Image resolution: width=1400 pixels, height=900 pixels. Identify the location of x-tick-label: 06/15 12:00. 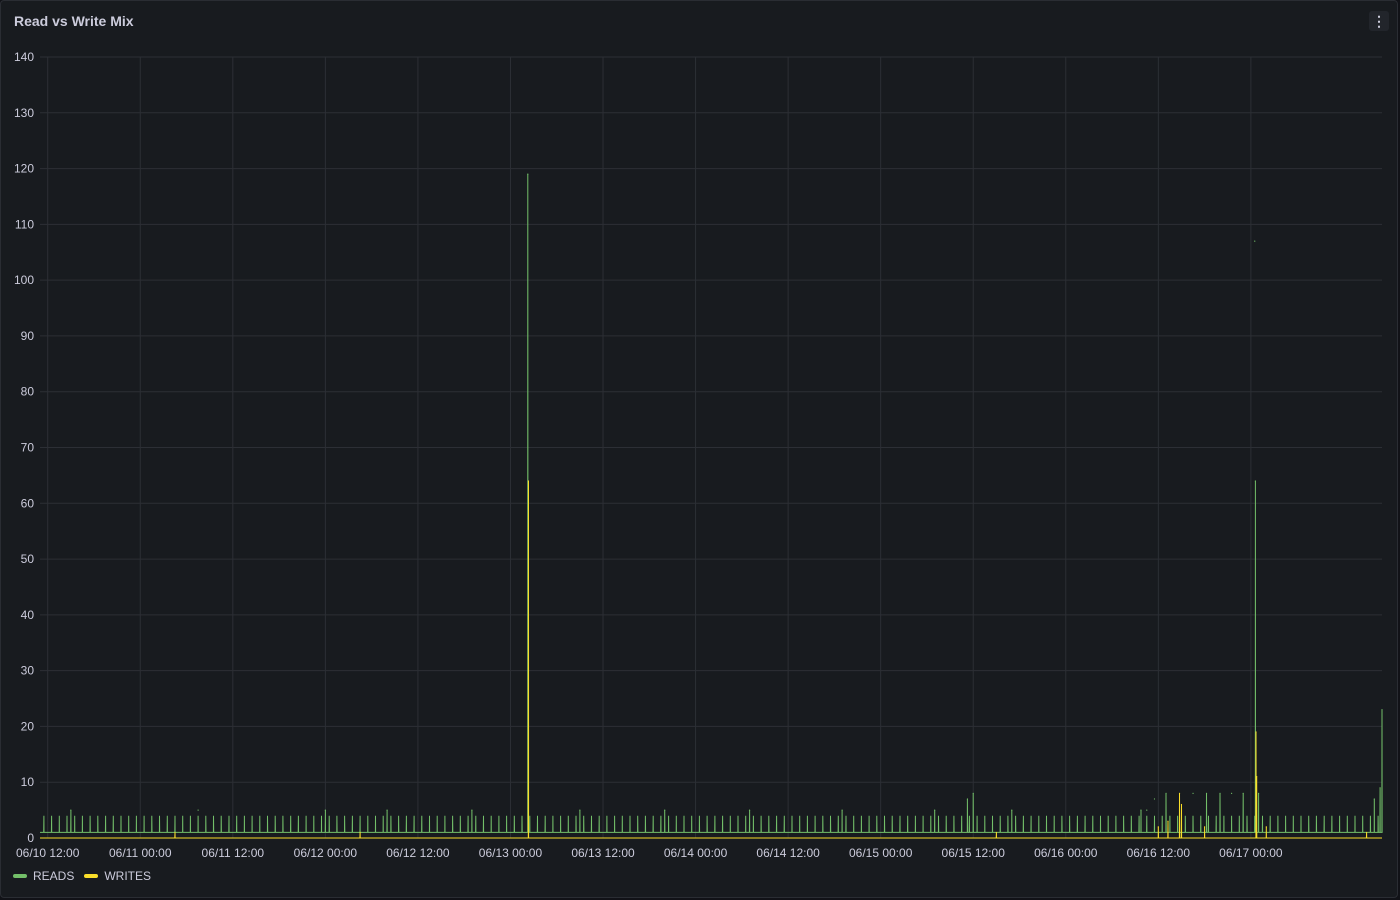
(974, 853).